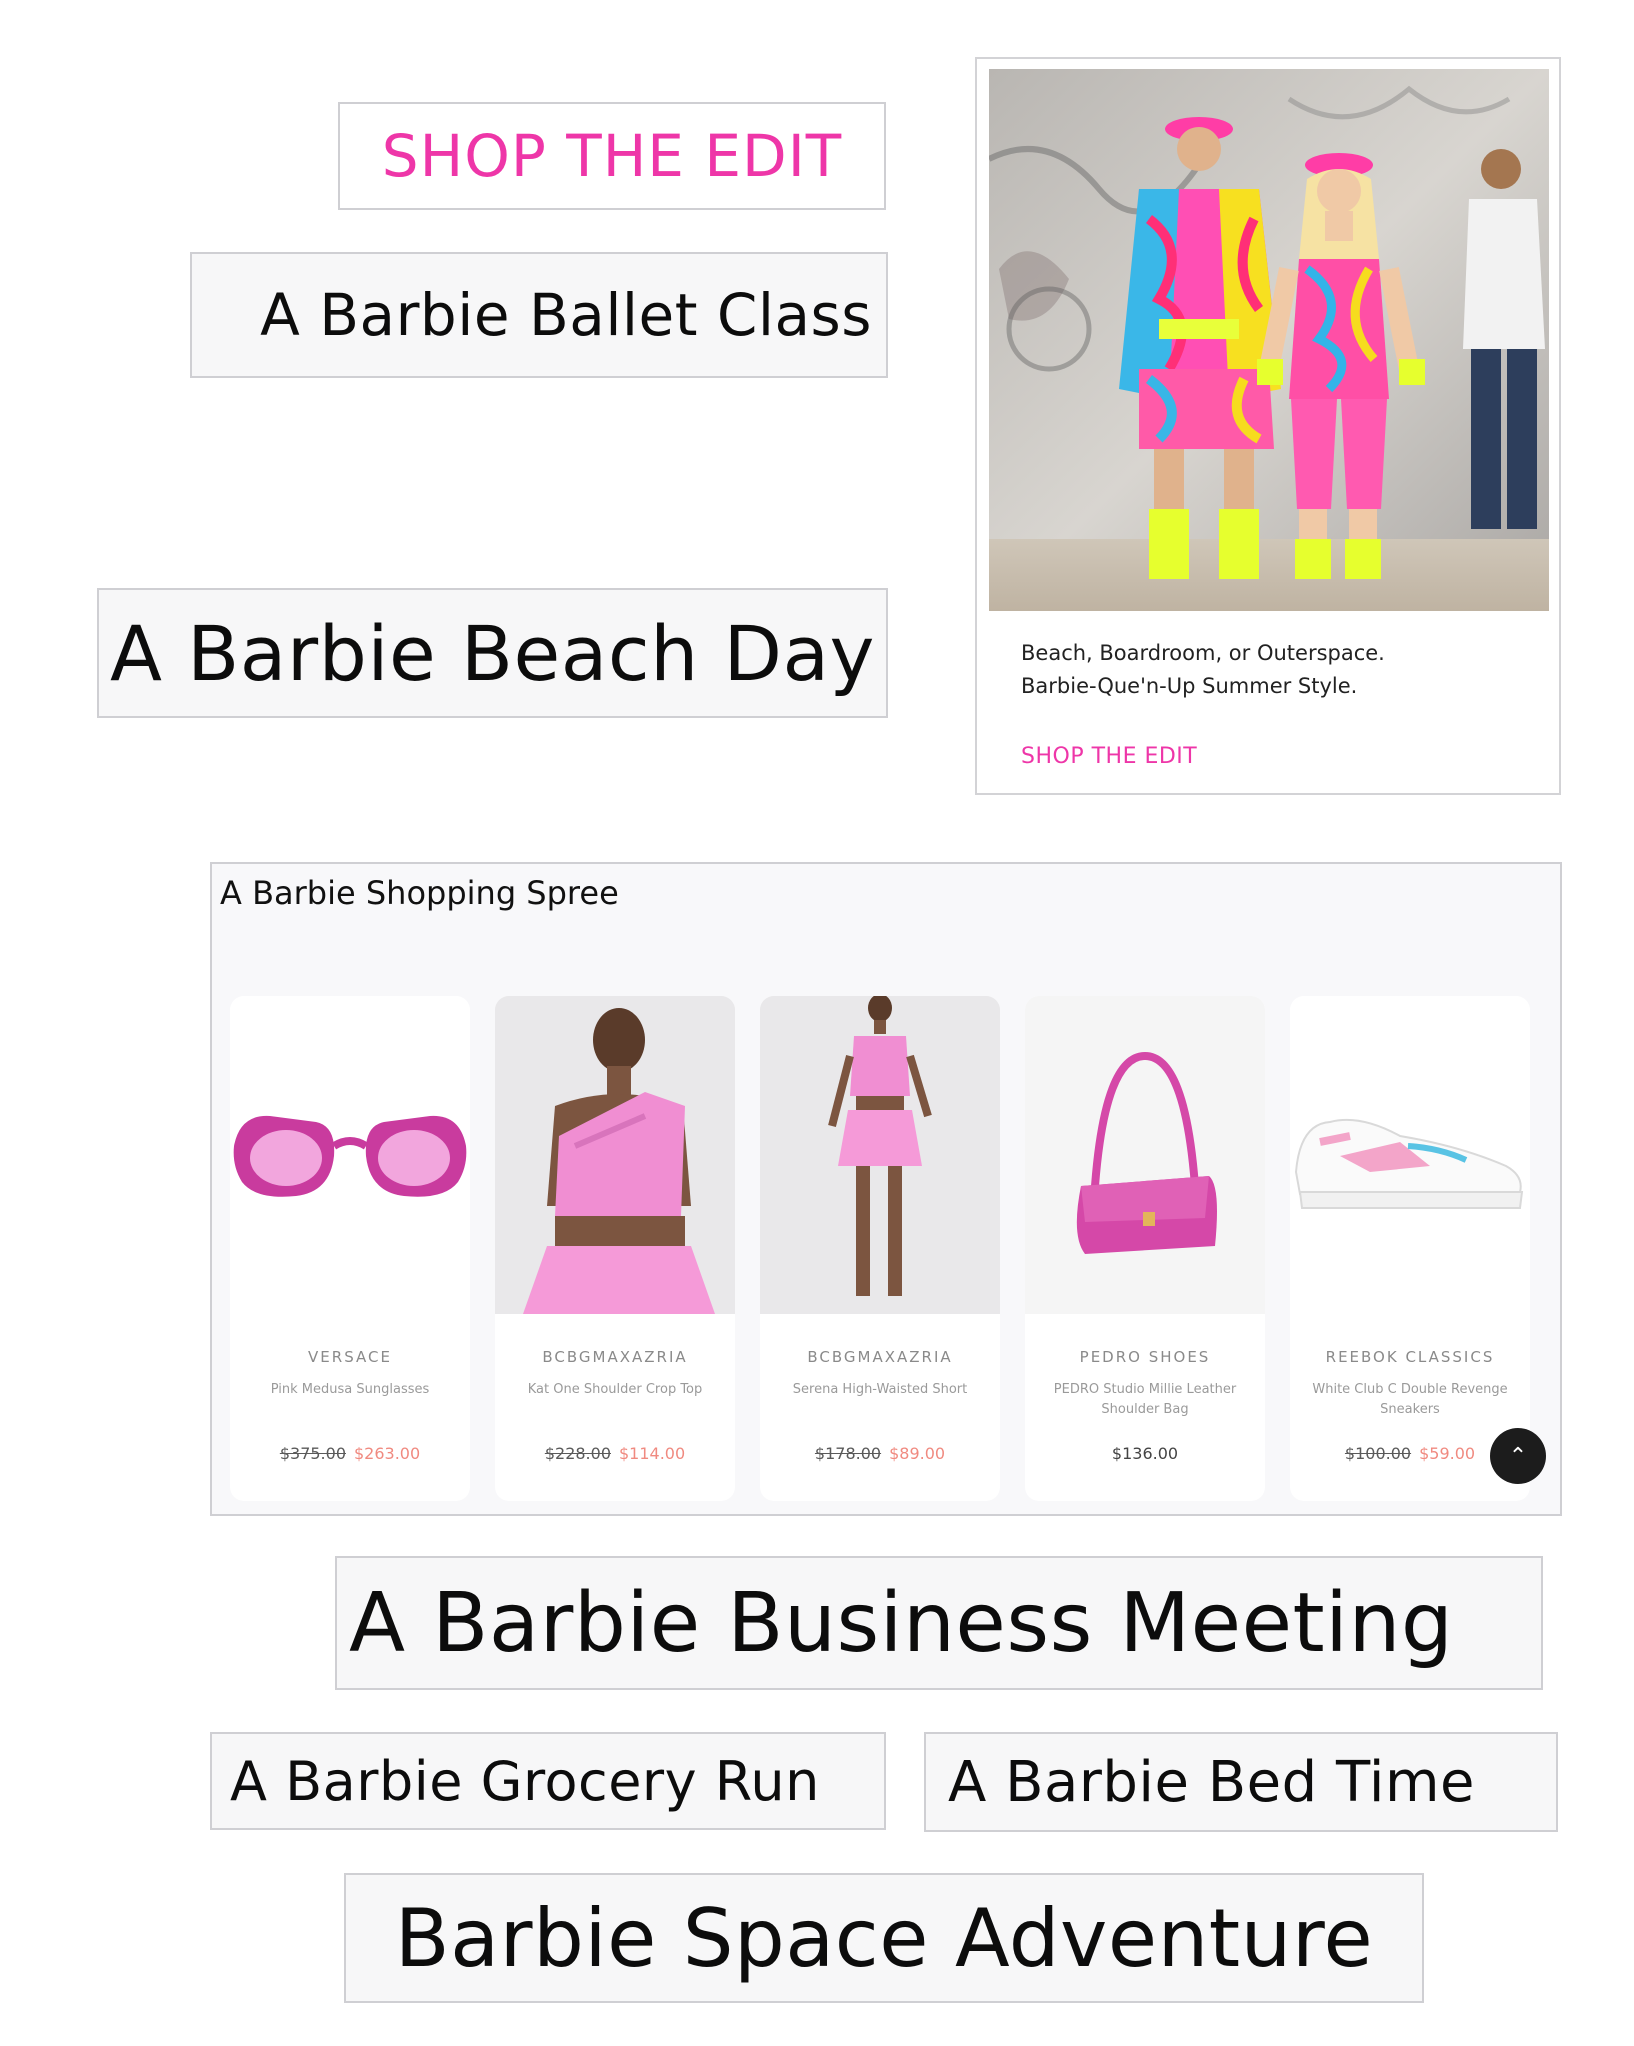  Describe the element at coordinates (917, 1453) in the screenshot. I see `sale-price: $89.00` at that location.